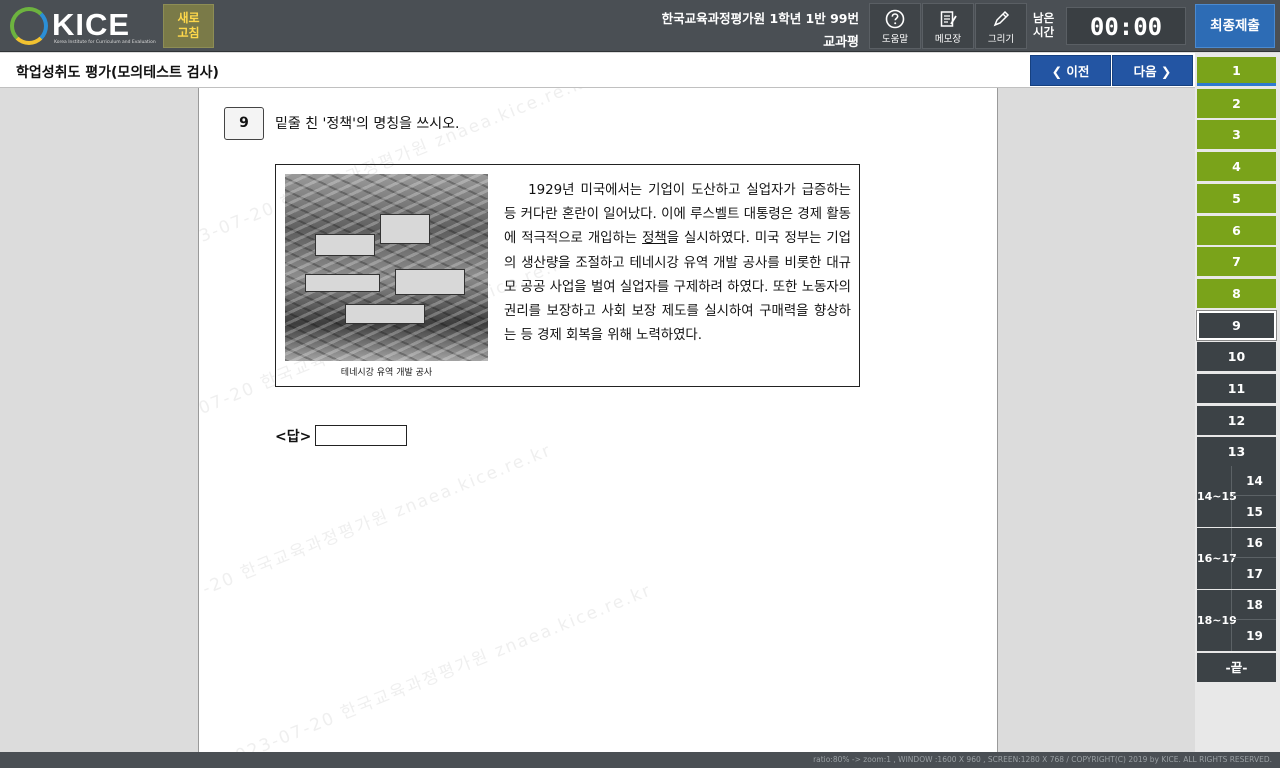 This screenshot has height=768, width=1280. Describe the element at coordinates (1236, 230) in the screenshot. I see `question-nav-item: 6` at that location.